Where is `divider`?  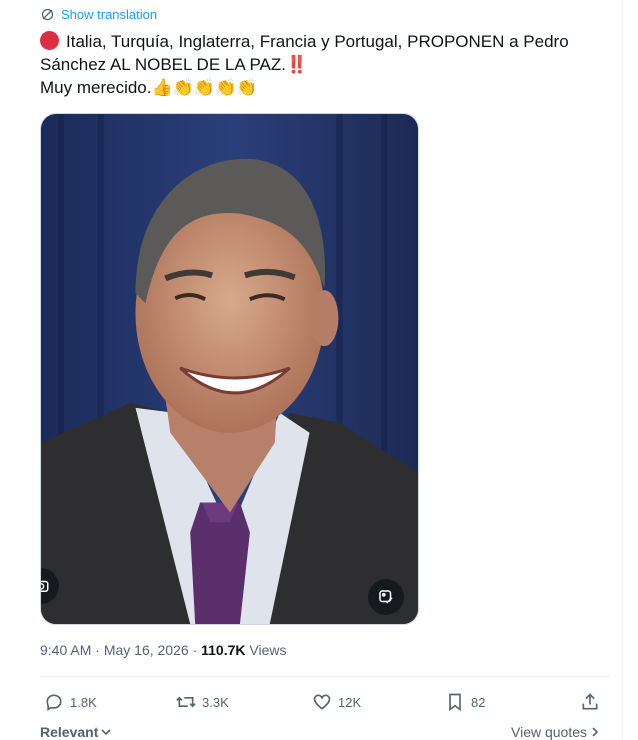 divider is located at coordinates (325, 676).